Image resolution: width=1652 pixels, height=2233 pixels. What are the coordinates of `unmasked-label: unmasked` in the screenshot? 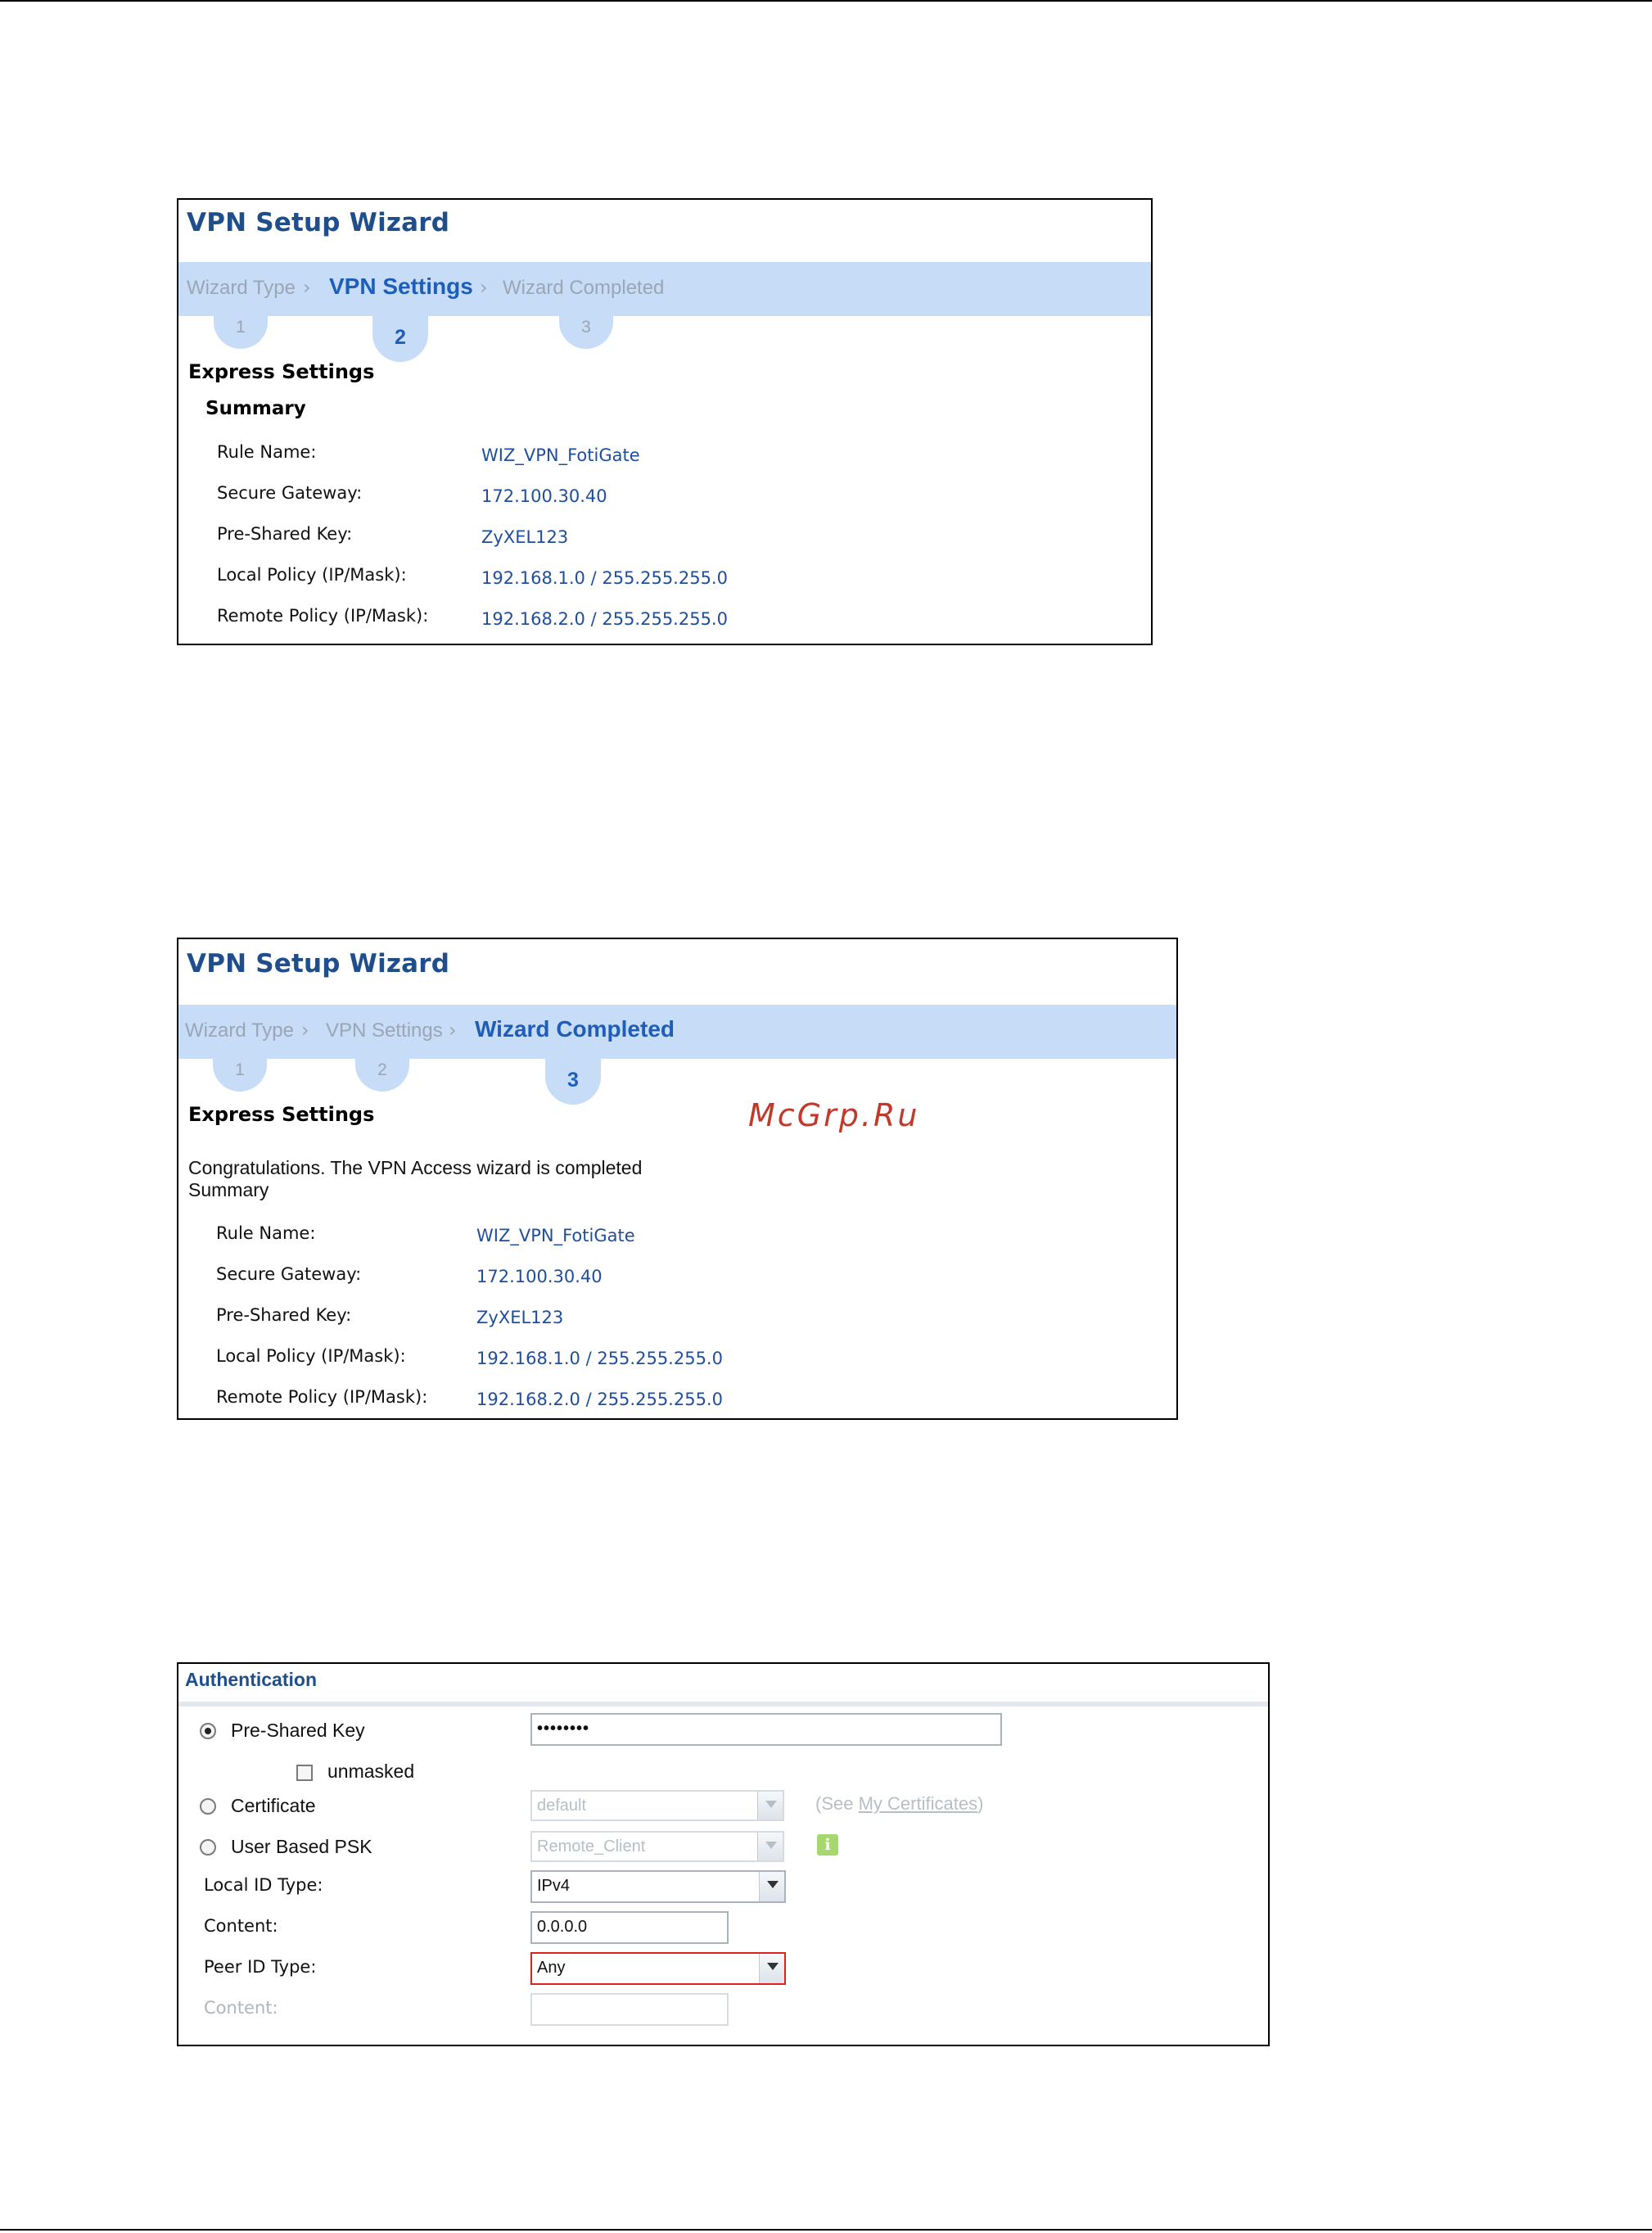 It's located at (371, 1772).